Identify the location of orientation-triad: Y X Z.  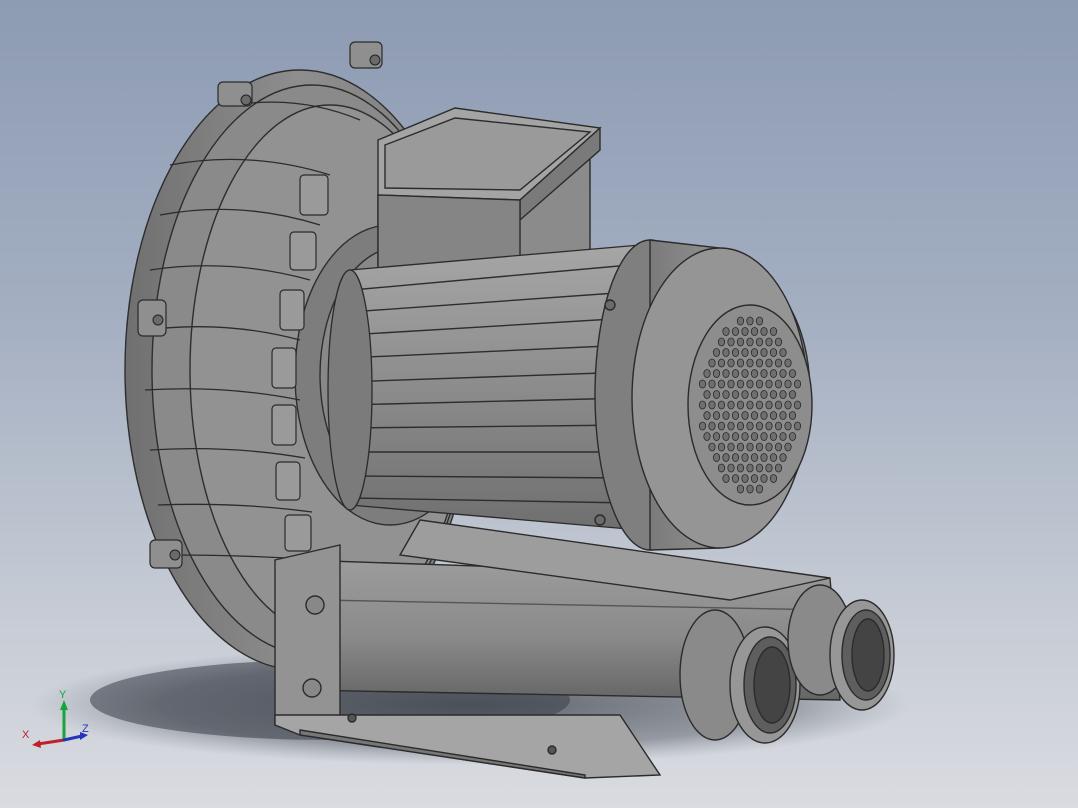
(55, 718).